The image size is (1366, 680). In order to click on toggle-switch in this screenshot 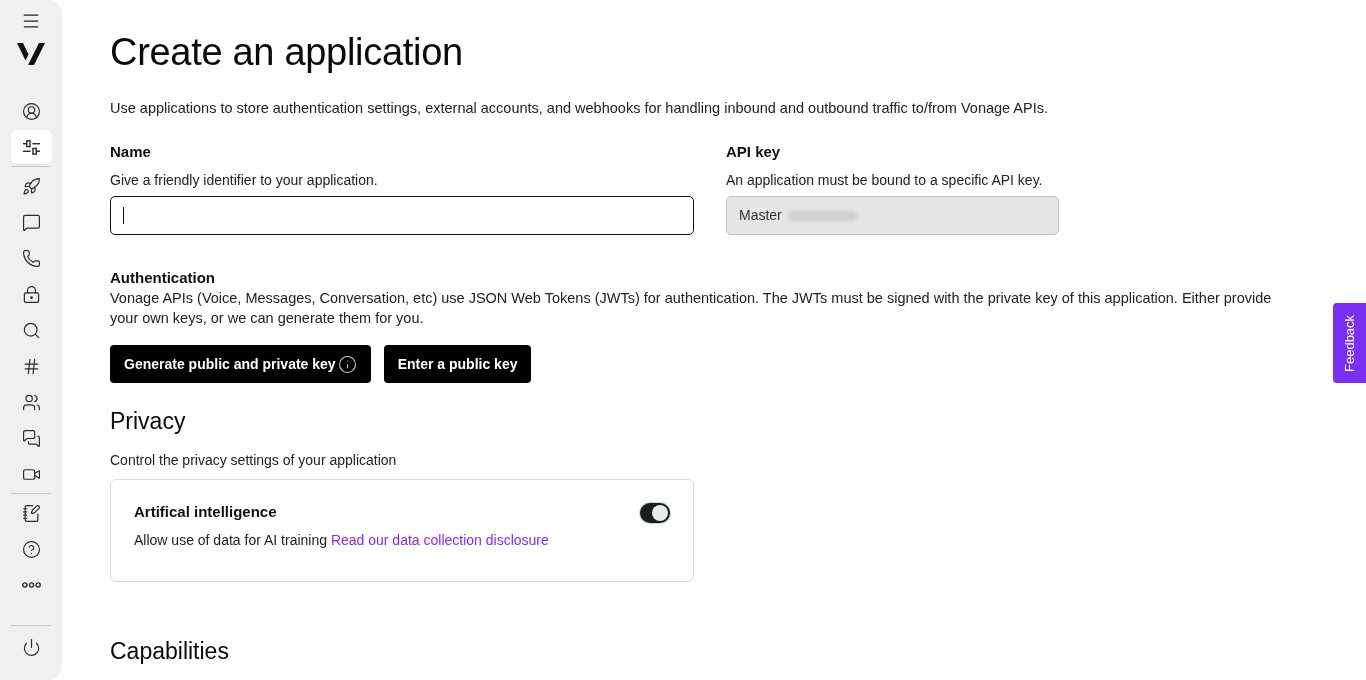, I will do `click(655, 513)`.